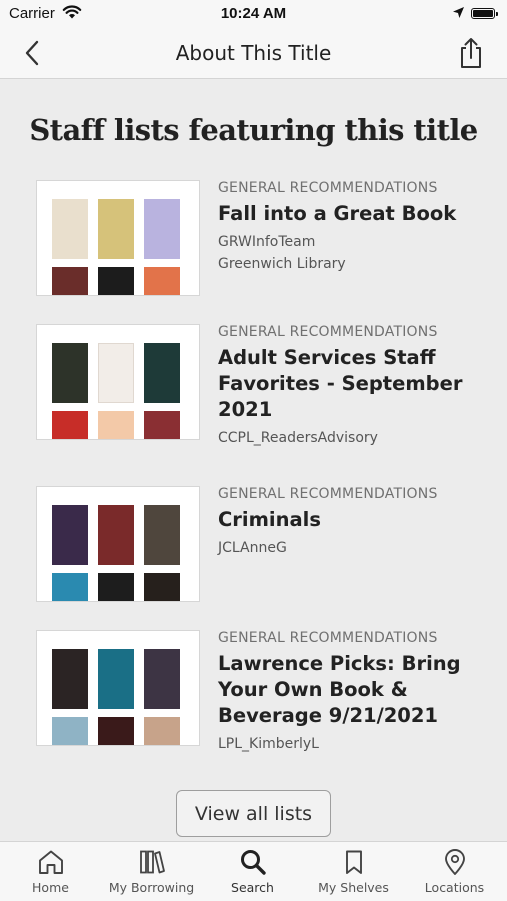  What do you see at coordinates (253, 813) in the screenshot?
I see `view-all-lists-button: View all lists` at bounding box center [253, 813].